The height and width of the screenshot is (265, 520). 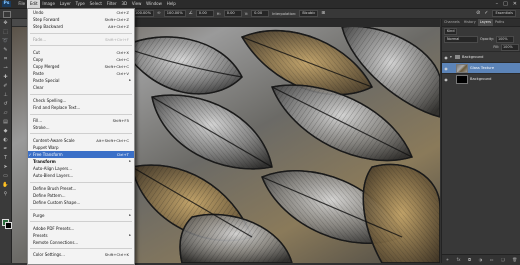 What do you see at coordinates (6, 23) in the screenshot?
I see `move-tool-icon: ✥` at bounding box center [6, 23].